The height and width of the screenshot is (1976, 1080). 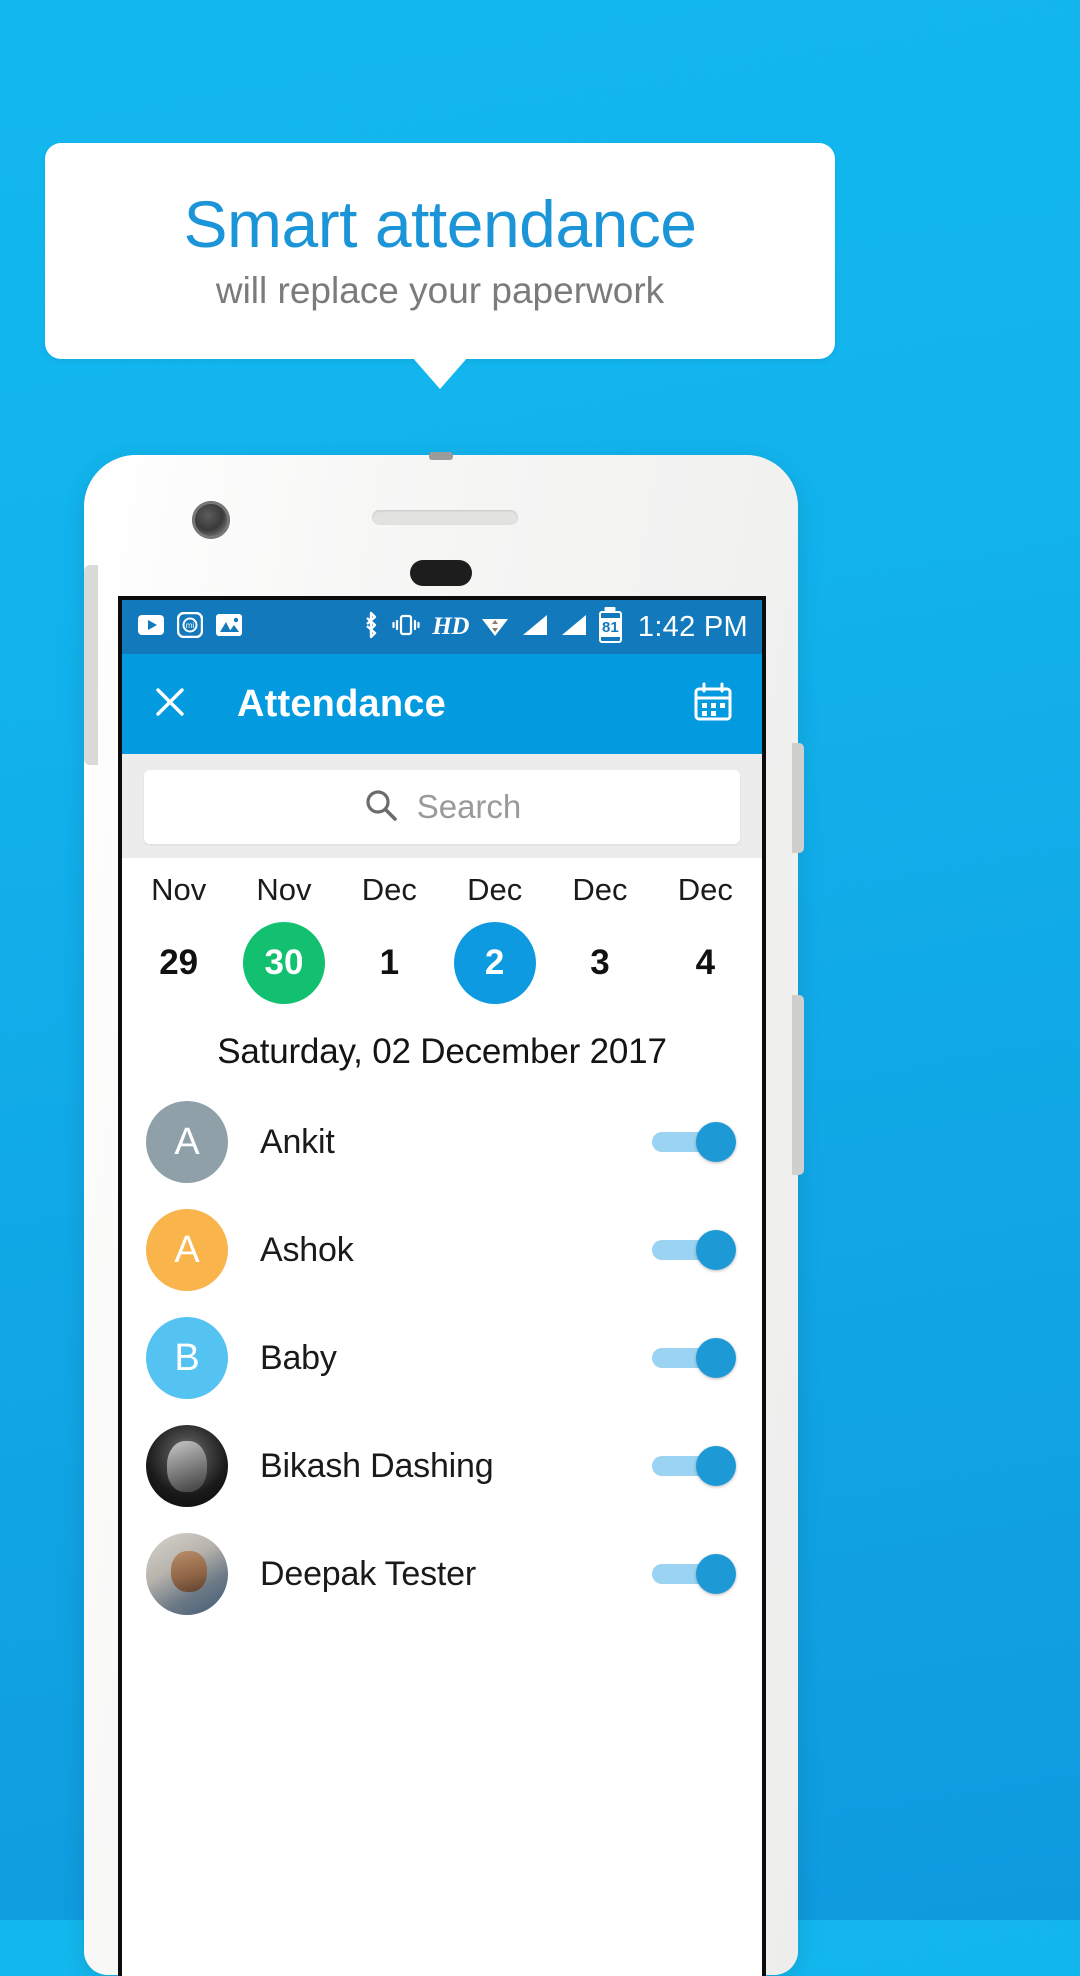 I want to click on list-item: B Baby, so click(x=442, y=1358).